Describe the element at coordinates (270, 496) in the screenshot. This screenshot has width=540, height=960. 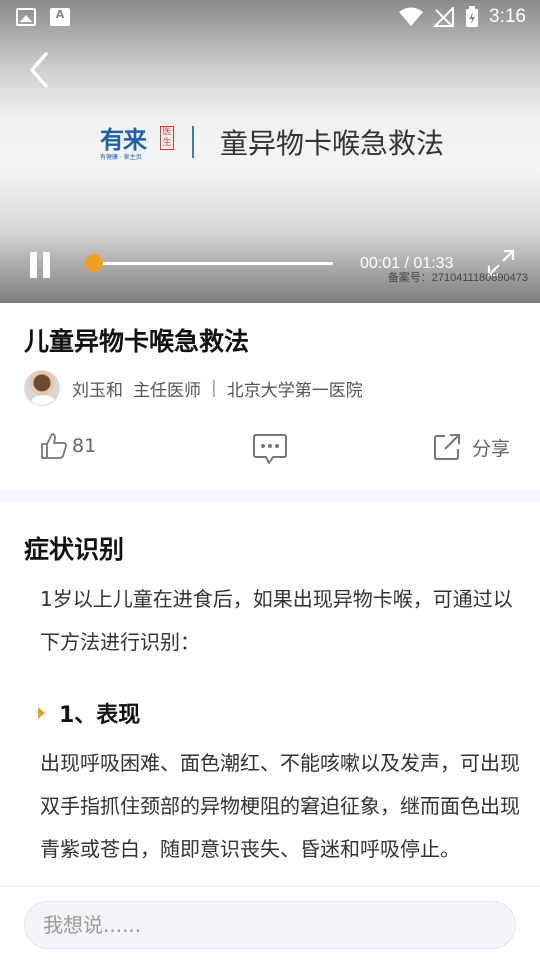
I see `section-divider` at that location.